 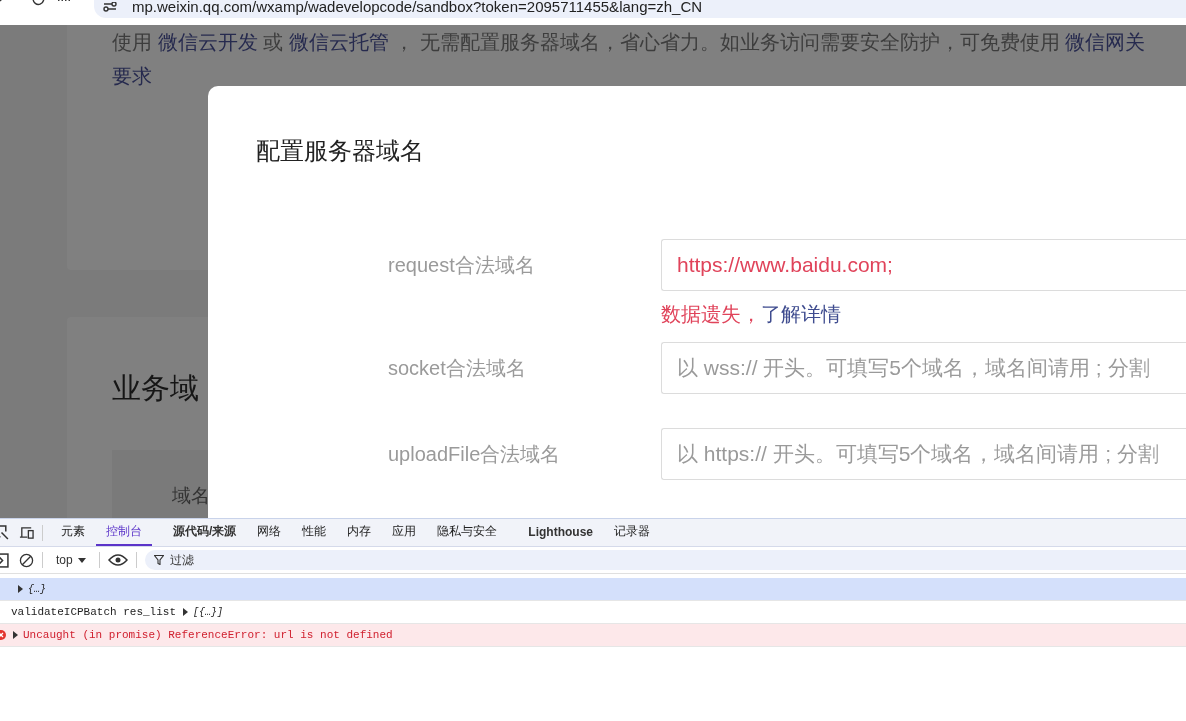 I want to click on console-object: [{…}], so click(x=208, y=612).